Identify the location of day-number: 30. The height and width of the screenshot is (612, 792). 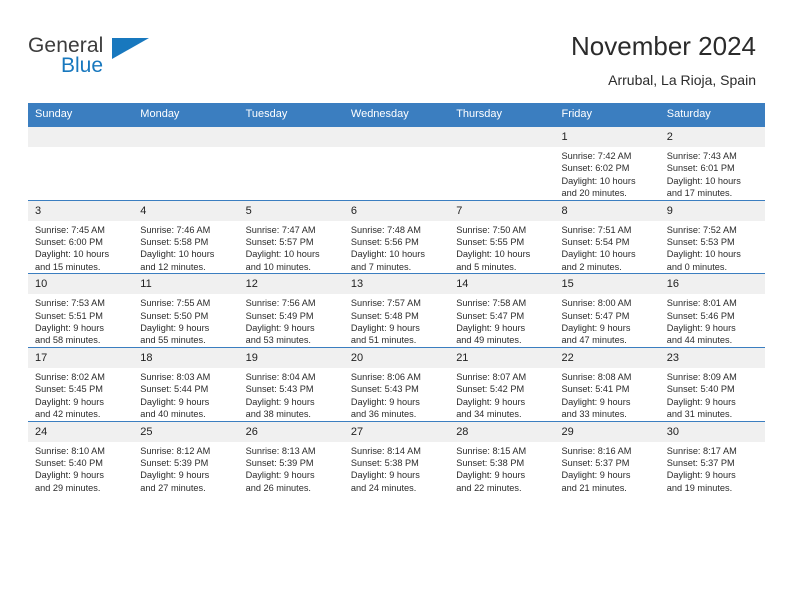
(712, 431).